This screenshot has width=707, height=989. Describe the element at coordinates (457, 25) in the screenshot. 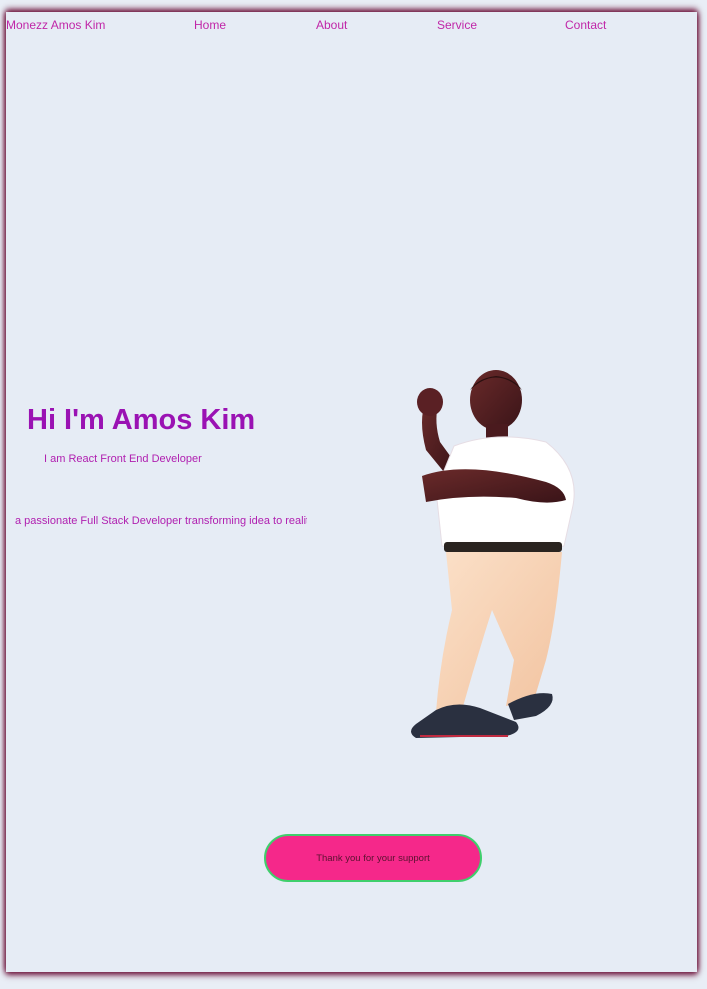

I see `nav-link-service: Service` at that location.